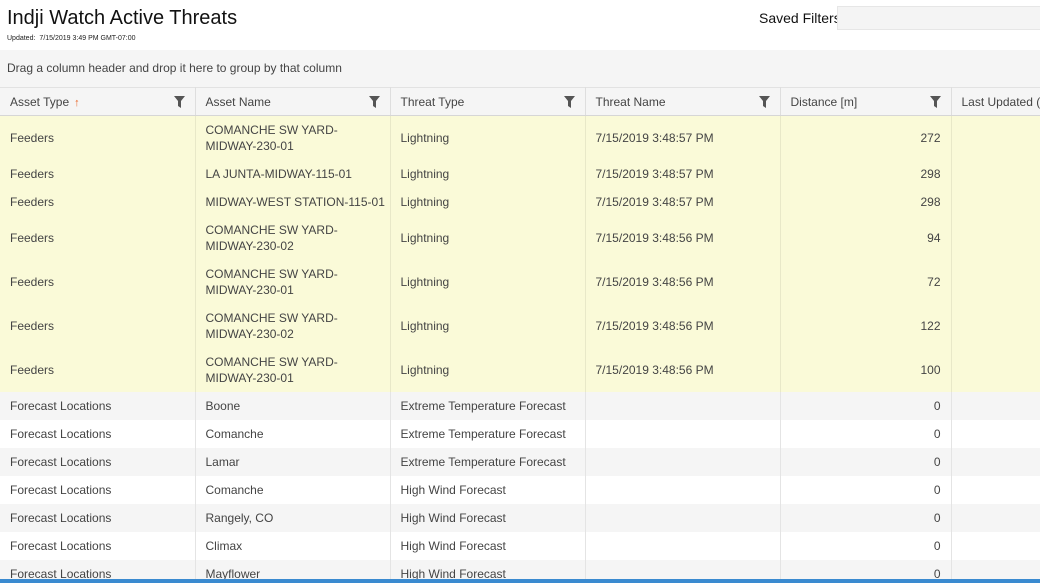 The height and width of the screenshot is (583, 1040). I want to click on column-header-last-updated: Last Updated (G, so click(995, 101).